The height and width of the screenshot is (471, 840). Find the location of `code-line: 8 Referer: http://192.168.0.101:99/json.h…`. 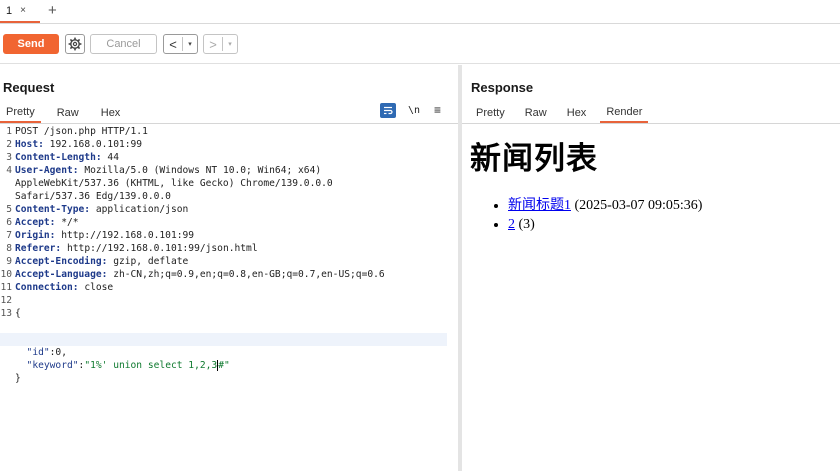

code-line: 8 Referer: http://192.168.0.101:99/json.h… is located at coordinates (229, 248).